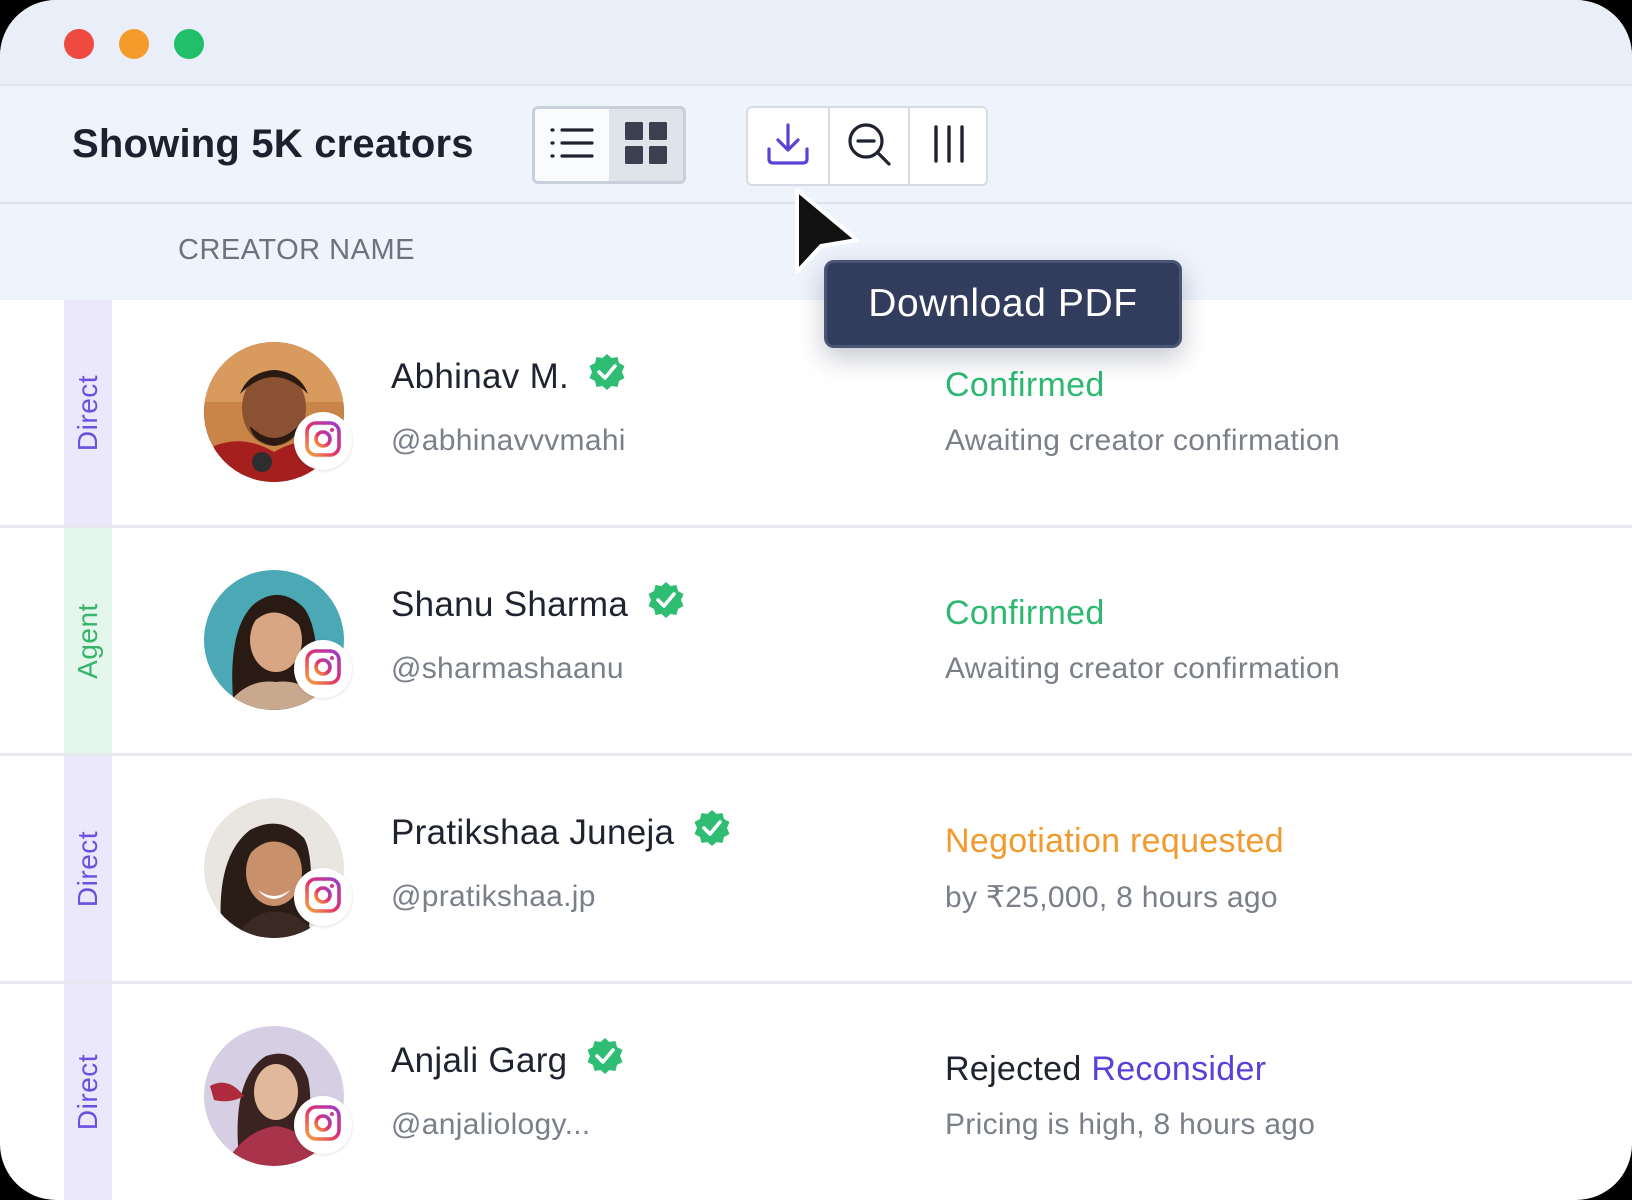  I want to click on row-tag: Agent, so click(88, 640).